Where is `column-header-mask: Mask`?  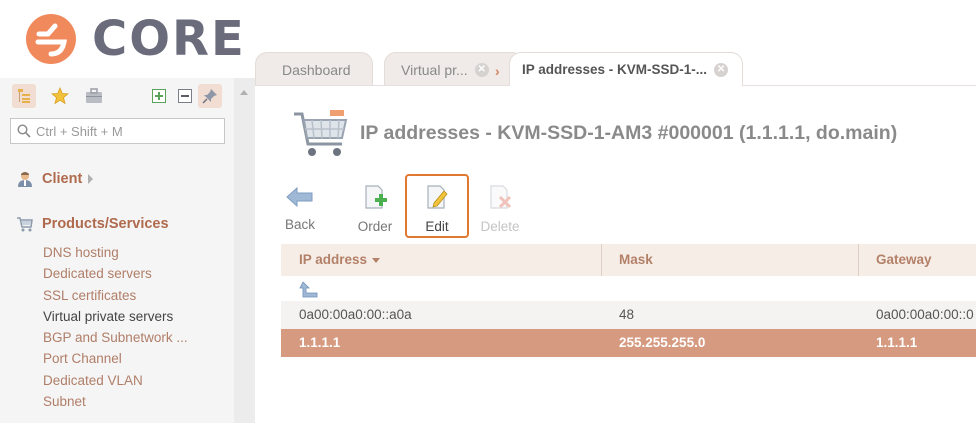 column-header-mask: Mask is located at coordinates (636, 260).